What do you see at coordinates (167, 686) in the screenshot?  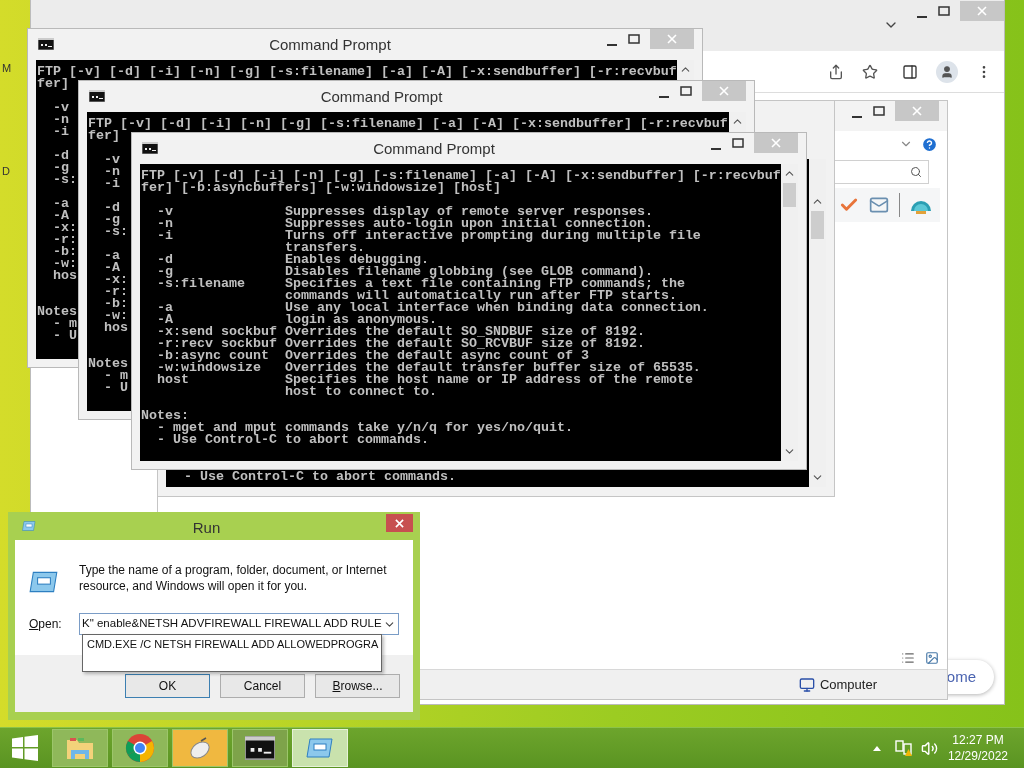 I see `dialog-button: OK` at bounding box center [167, 686].